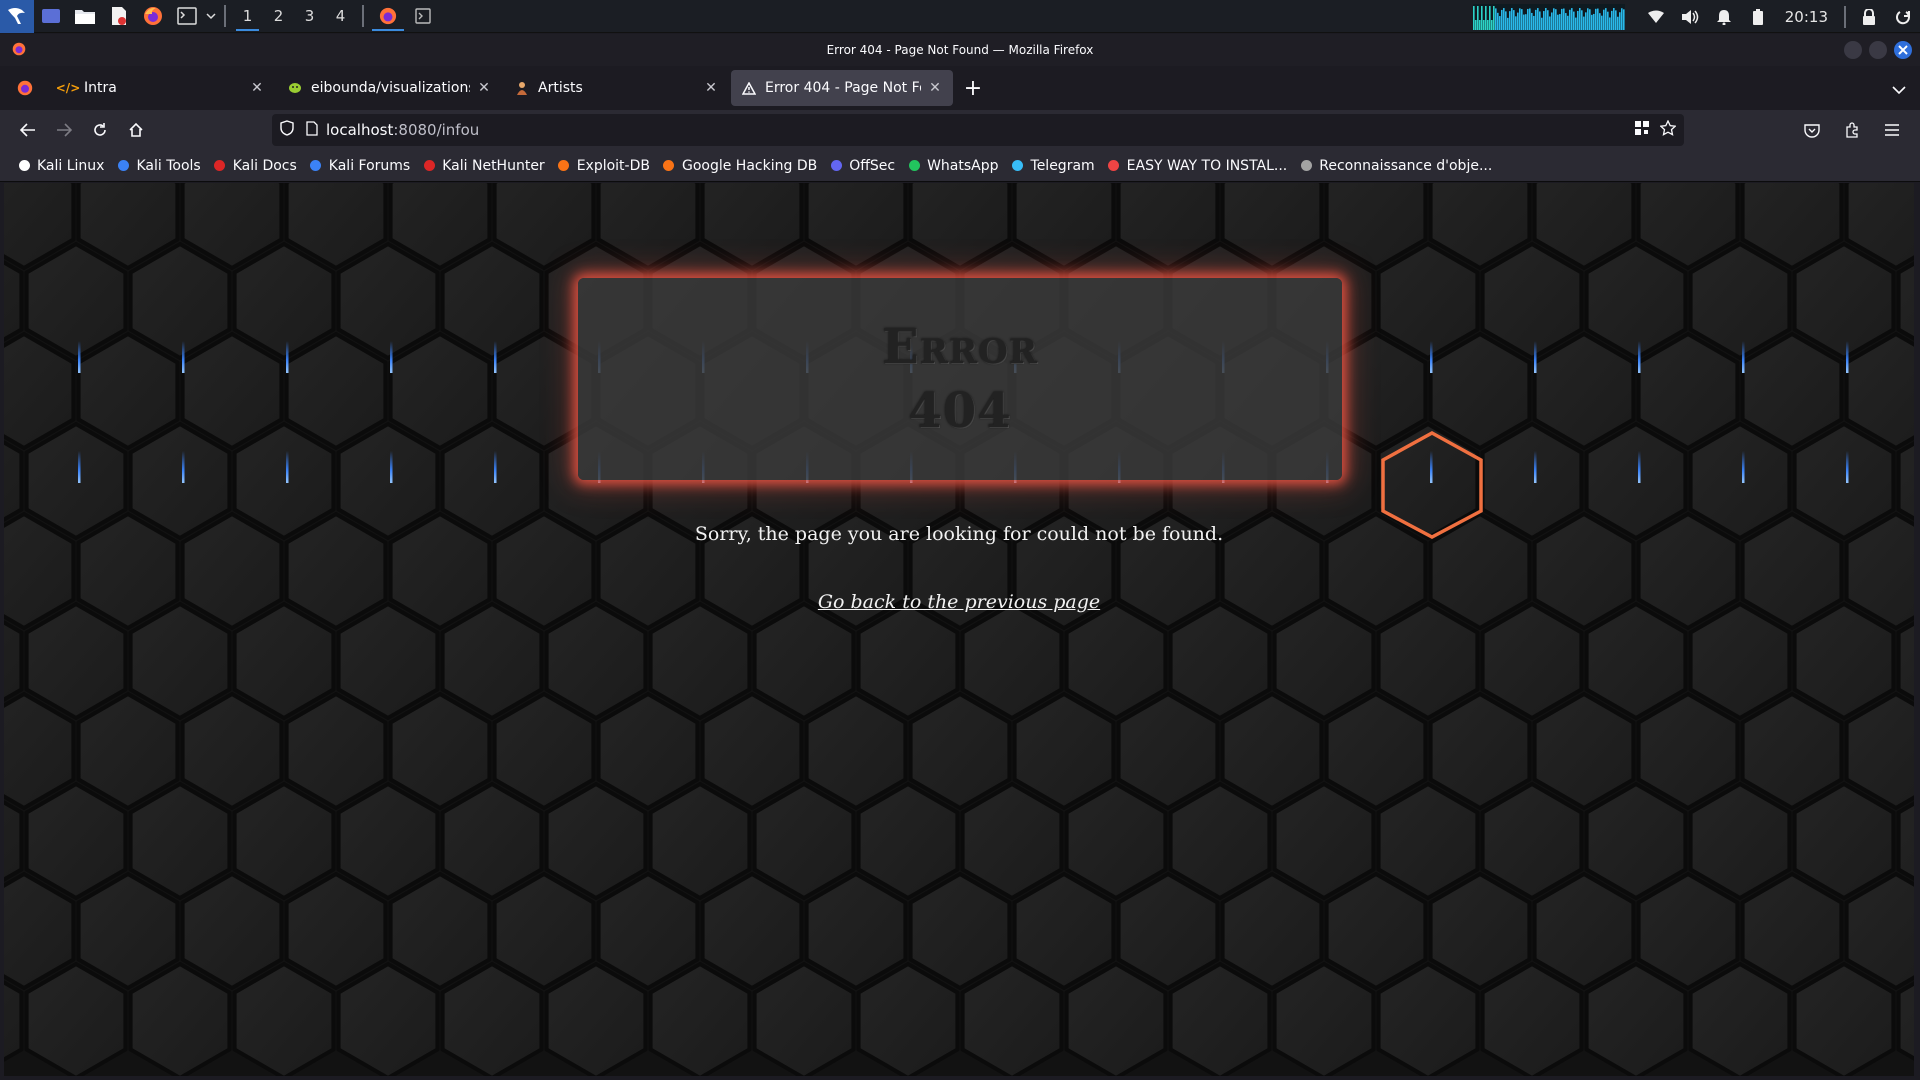 The height and width of the screenshot is (1080, 1920). What do you see at coordinates (60, 166) in the screenshot?
I see `bookmark-item: Kali Linux` at bounding box center [60, 166].